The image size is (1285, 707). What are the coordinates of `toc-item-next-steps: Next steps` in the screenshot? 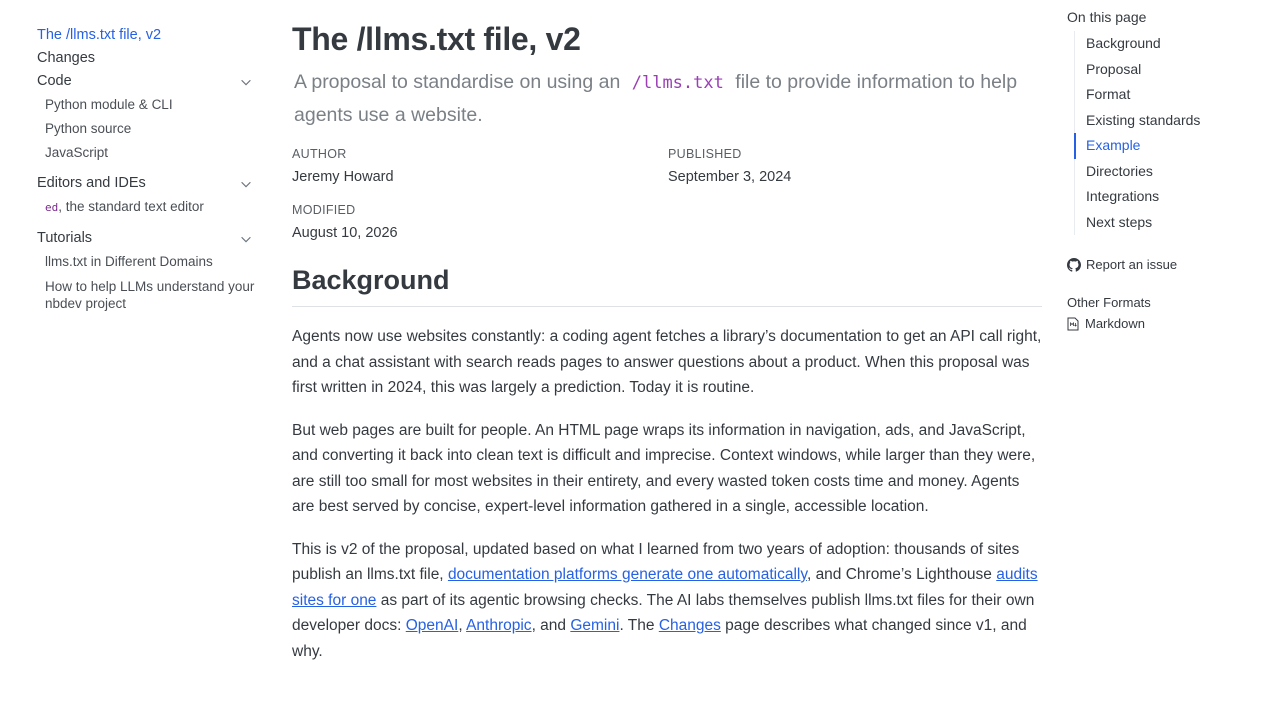 It's located at (1170, 223).